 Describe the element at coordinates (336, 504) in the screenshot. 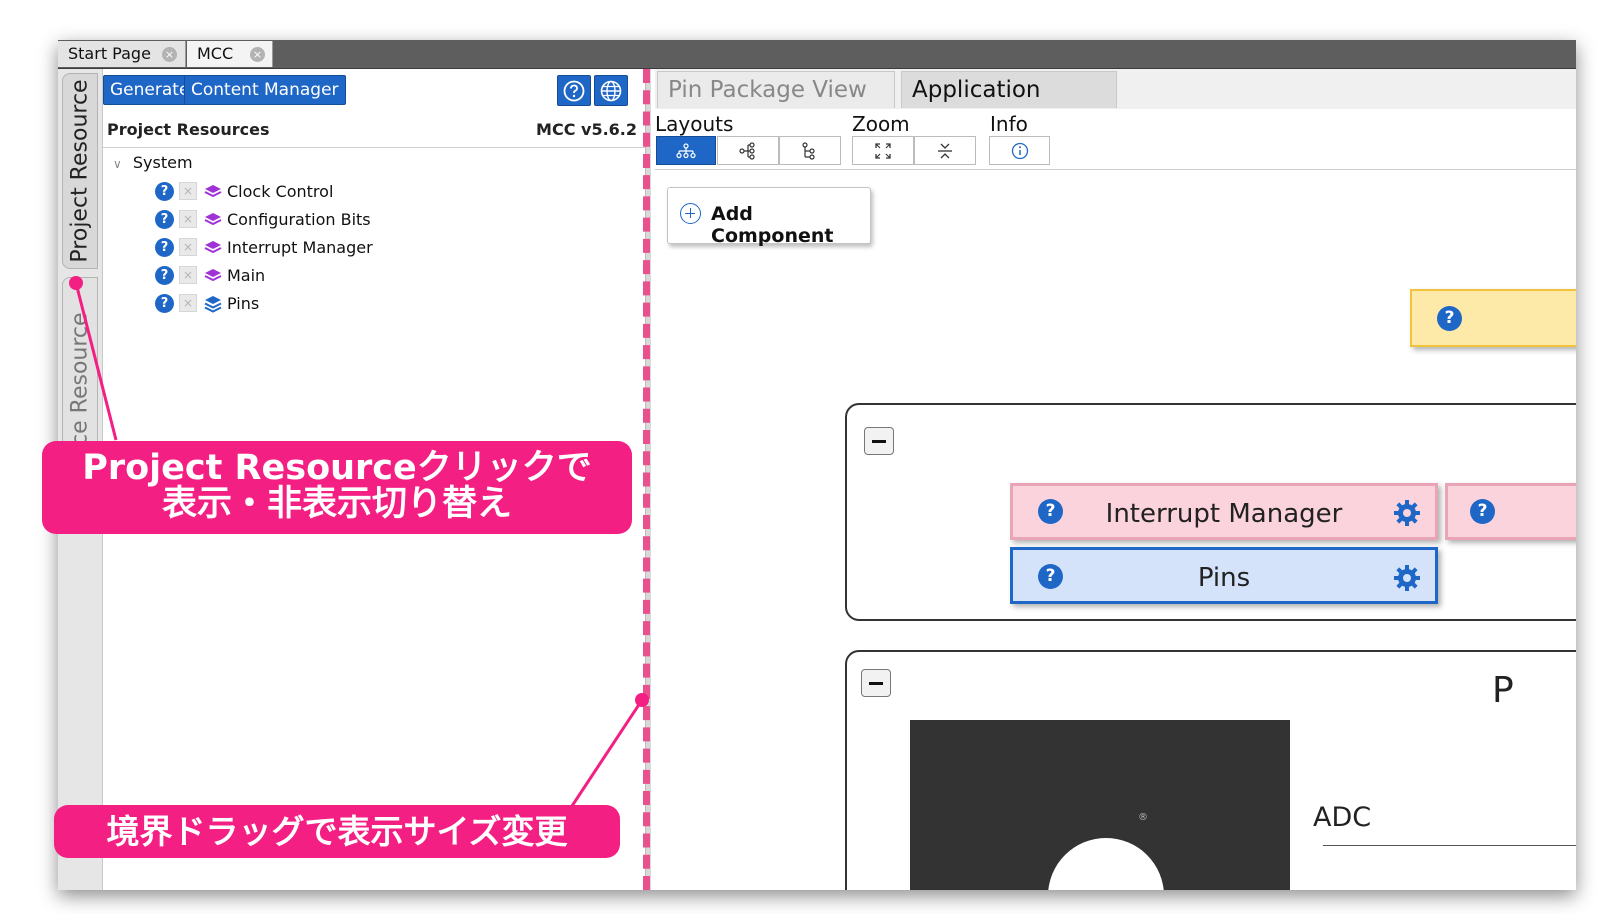

I see `annotation-toggle-line2: 表示・非表示切り替え` at that location.